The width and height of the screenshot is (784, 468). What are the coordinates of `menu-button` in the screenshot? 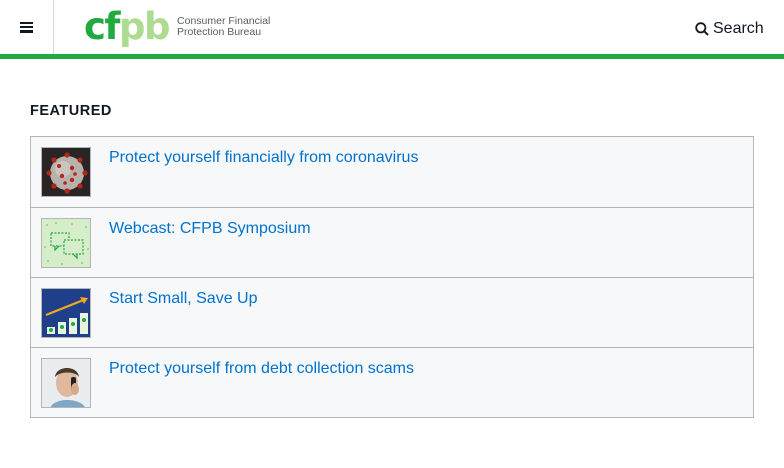 It's located at (27, 27).